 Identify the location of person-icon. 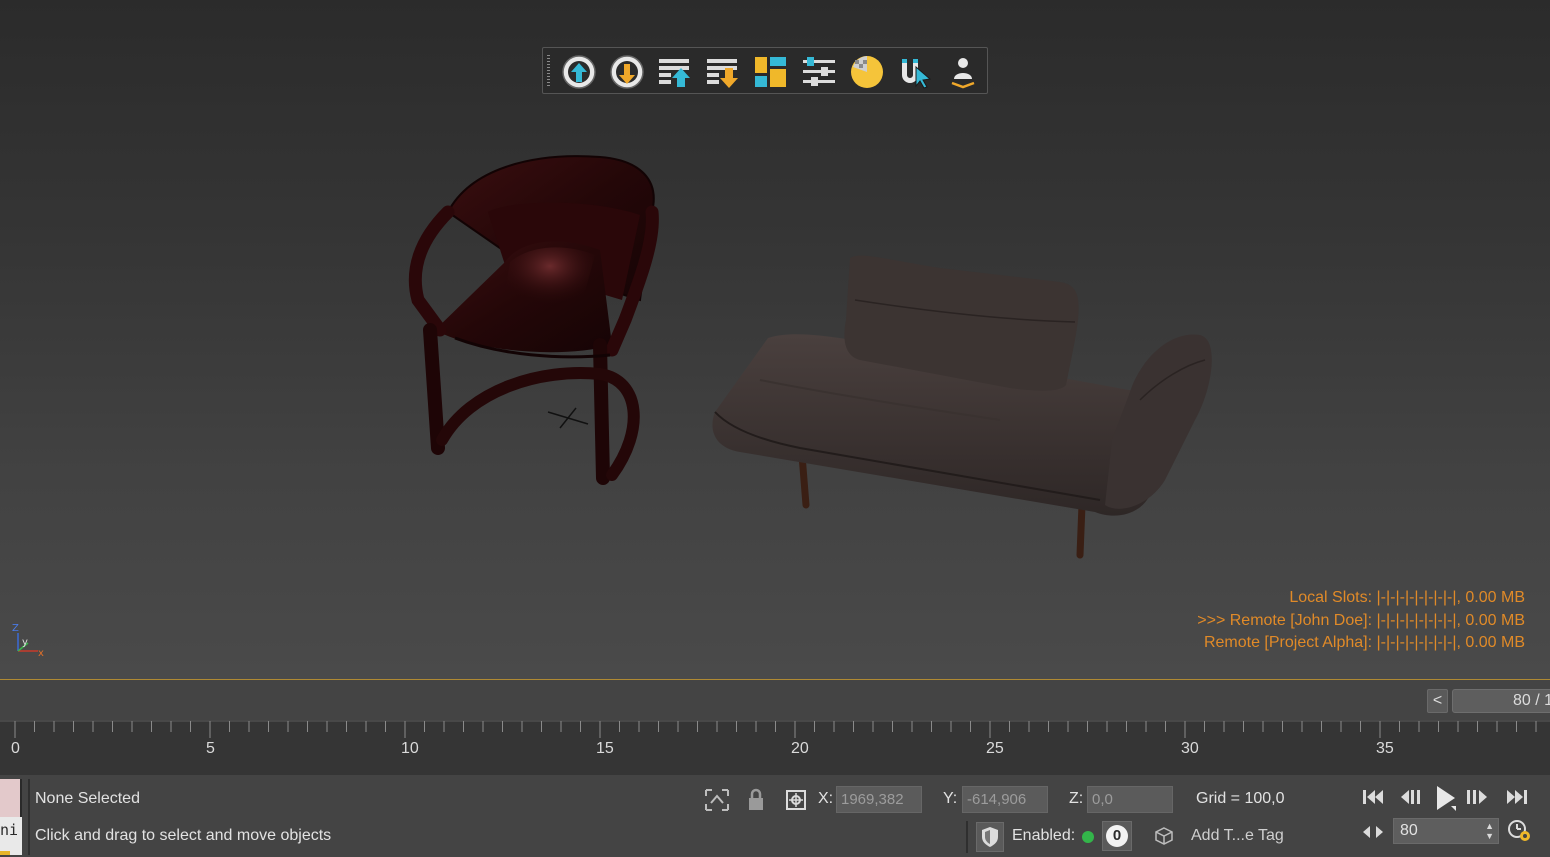
(963, 72).